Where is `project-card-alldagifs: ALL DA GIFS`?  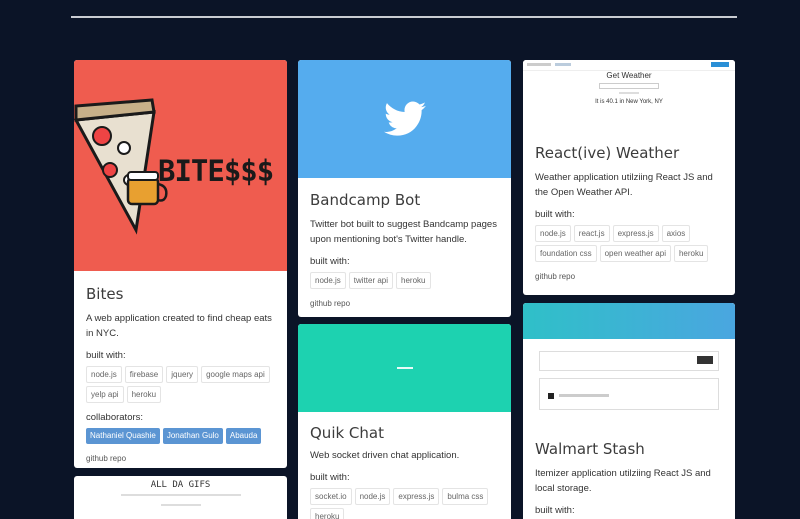 project-card-alldagifs: ALL DA GIFS is located at coordinates (180, 497).